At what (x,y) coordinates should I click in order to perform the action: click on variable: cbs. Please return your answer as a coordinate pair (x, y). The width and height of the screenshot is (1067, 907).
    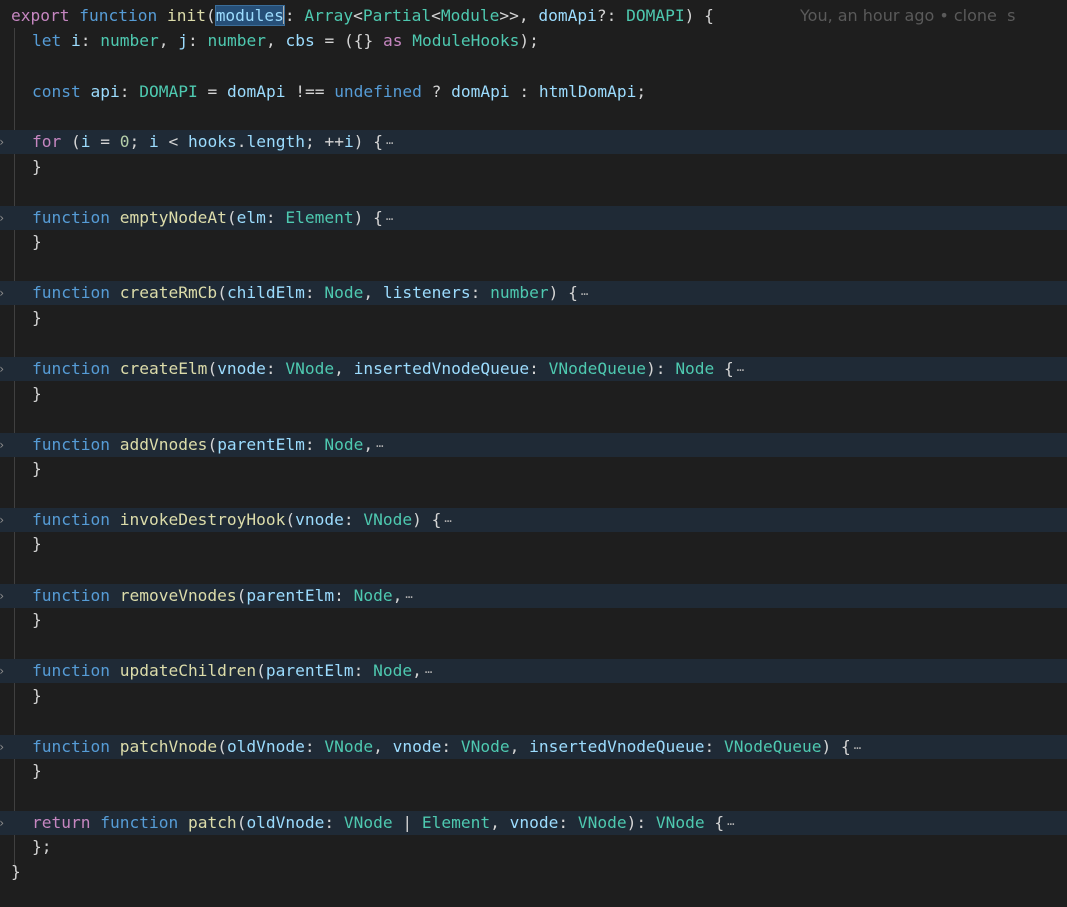
    Looking at the image, I should click on (300, 40).